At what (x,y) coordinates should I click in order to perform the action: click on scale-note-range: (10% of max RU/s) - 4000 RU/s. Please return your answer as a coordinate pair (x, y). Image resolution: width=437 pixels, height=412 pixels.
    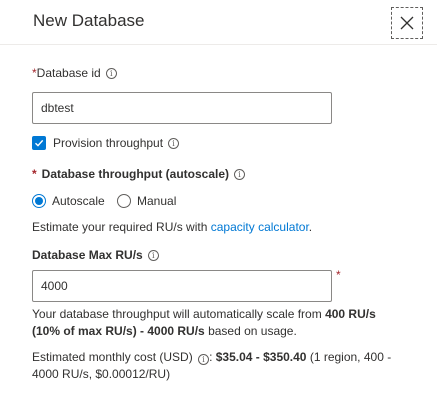
    Looking at the image, I should click on (118, 331).